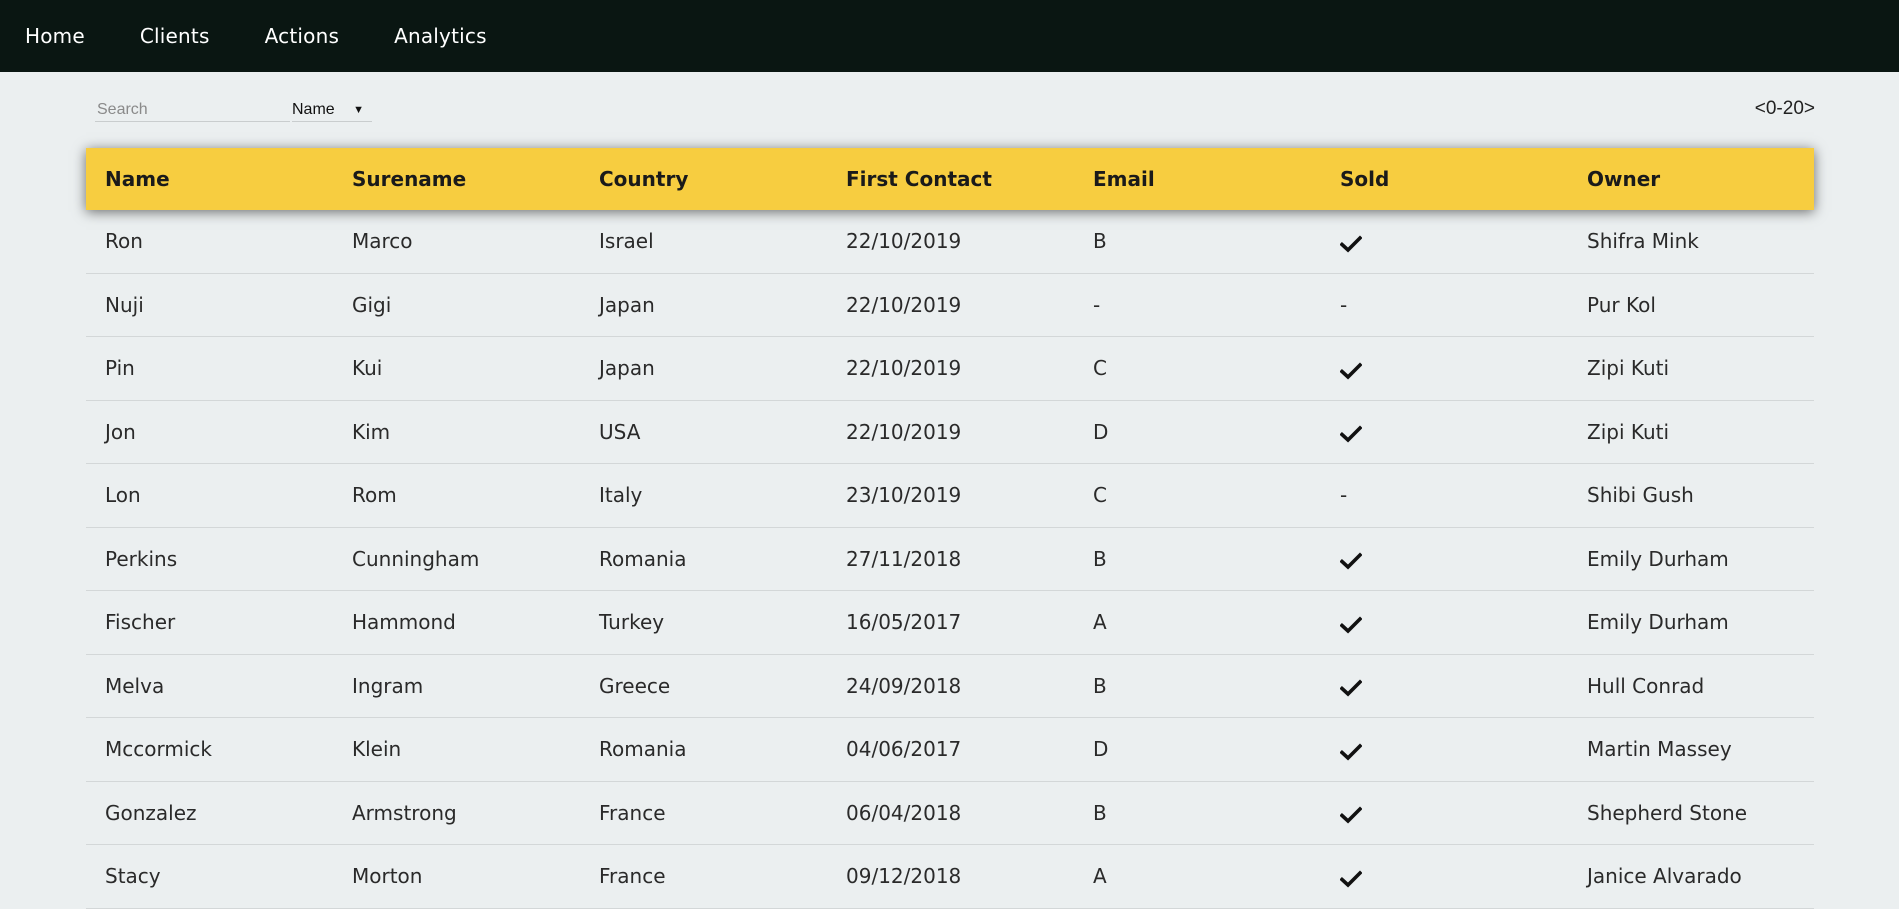 This screenshot has height=909, width=1899. I want to click on cell-surename: Cunningham, so click(416, 558).